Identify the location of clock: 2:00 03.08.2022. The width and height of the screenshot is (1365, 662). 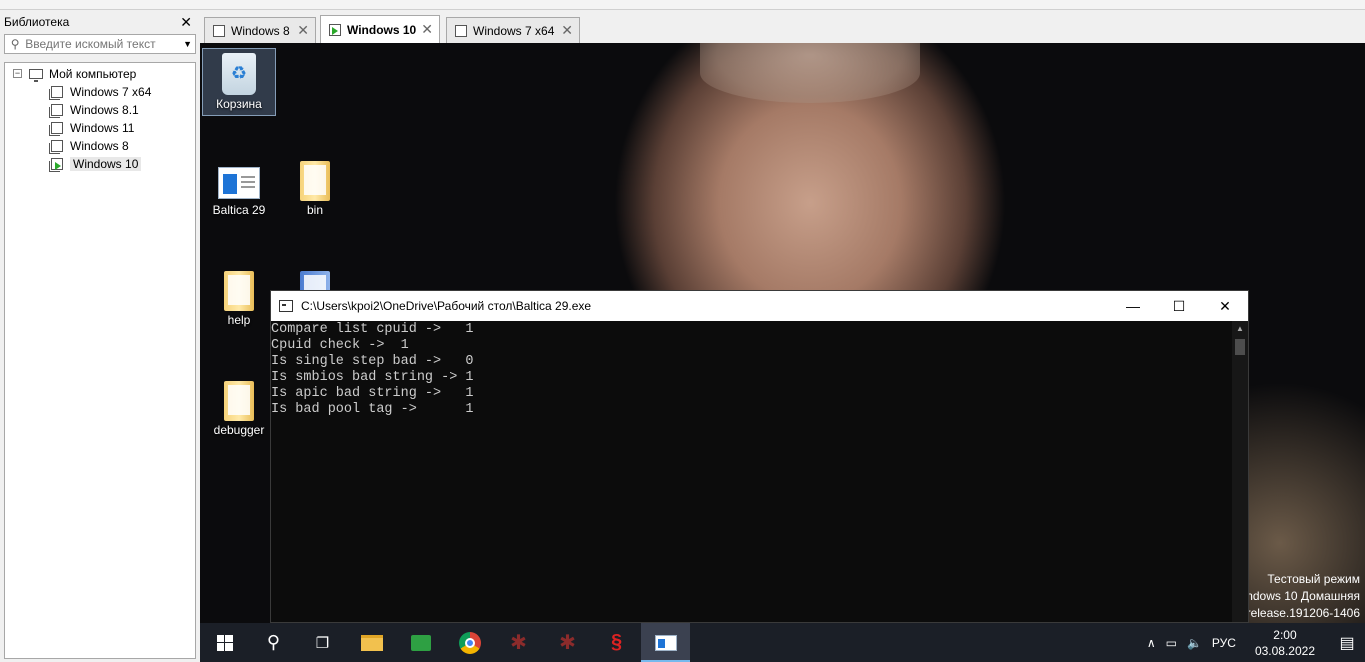
(1285, 643).